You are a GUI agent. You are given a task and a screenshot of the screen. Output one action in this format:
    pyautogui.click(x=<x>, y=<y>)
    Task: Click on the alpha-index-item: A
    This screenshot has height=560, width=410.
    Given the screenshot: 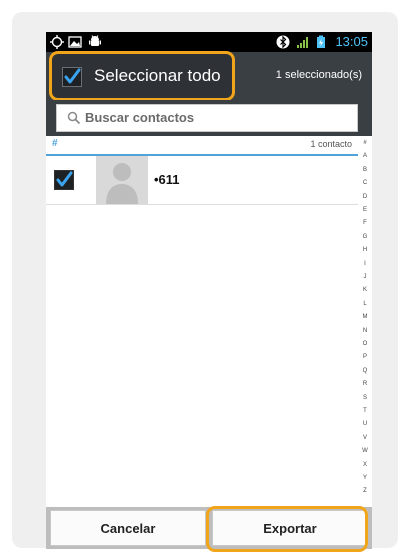 What is the action you would take?
    pyautogui.click(x=365, y=156)
    